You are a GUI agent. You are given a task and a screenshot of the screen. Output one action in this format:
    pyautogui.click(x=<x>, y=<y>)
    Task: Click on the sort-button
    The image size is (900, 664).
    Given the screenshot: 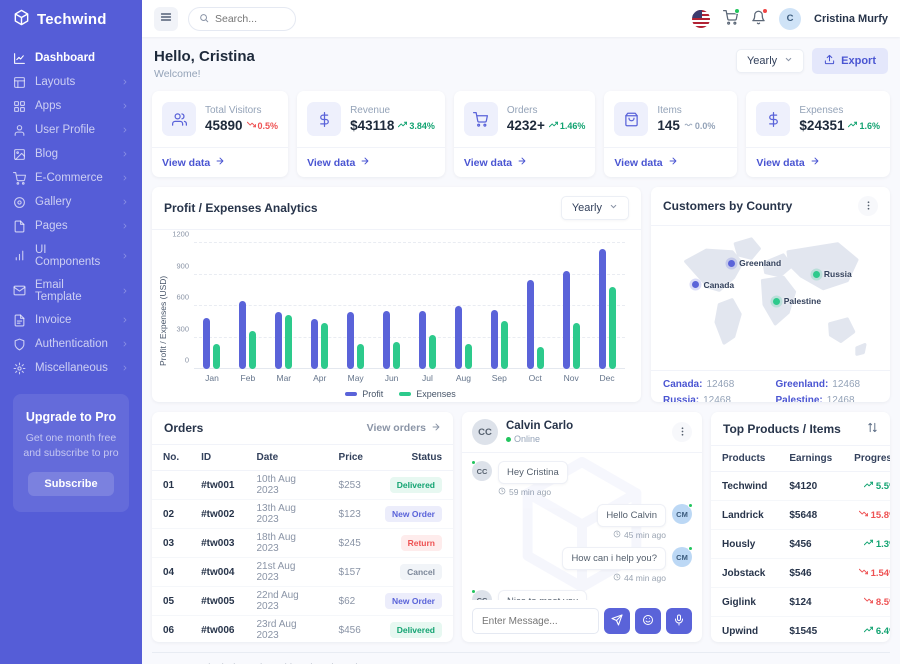 What is the action you would take?
    pyautogui.click(x=872, y=428)
    